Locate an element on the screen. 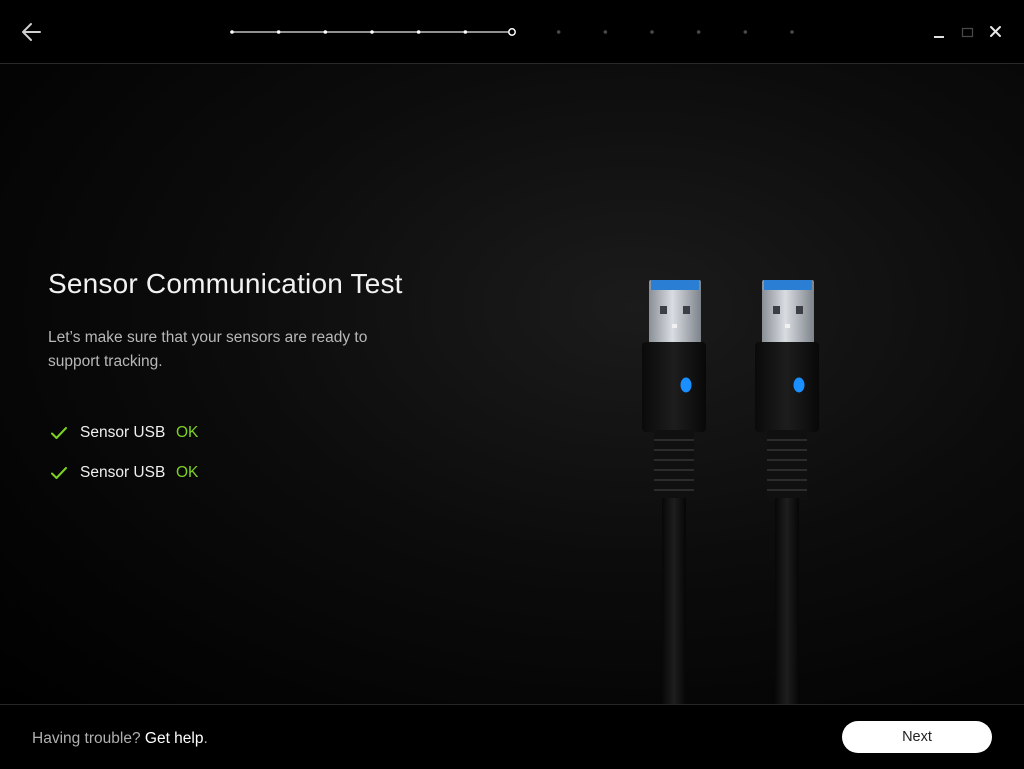 The height and width of the screenshot is (769, 1024). next-button: Next is located at coordinates (917, 737).